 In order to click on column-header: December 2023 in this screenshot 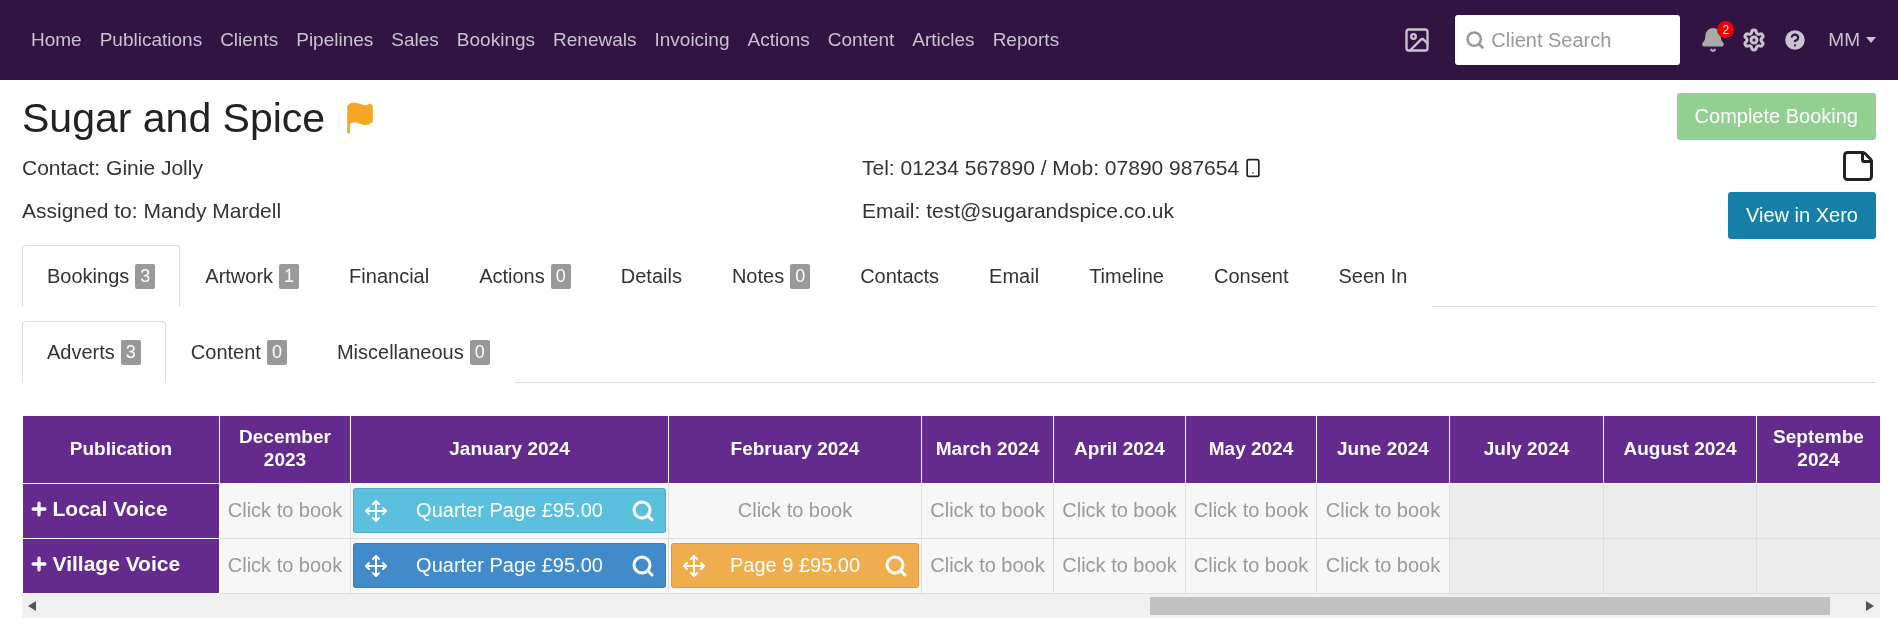, I will do `click(285, 449)`.